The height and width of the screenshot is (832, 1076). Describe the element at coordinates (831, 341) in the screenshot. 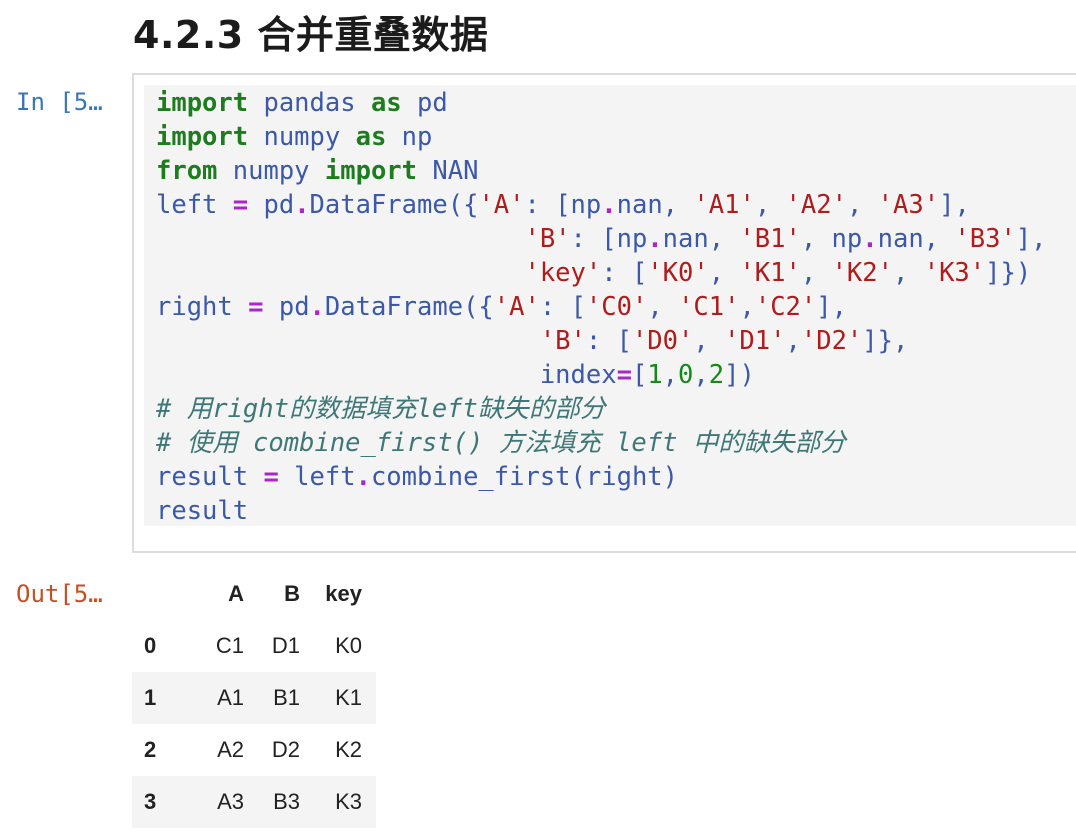

I see `string-literal: 'D2'` at that location.